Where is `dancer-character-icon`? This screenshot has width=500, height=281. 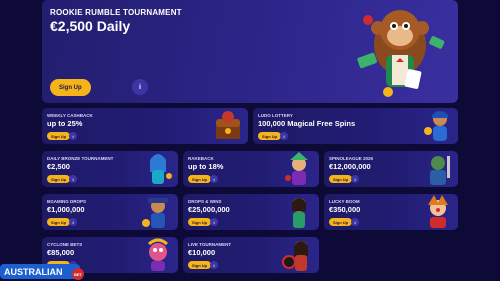 dancer-character-icon is located at coordinates (299, 213).